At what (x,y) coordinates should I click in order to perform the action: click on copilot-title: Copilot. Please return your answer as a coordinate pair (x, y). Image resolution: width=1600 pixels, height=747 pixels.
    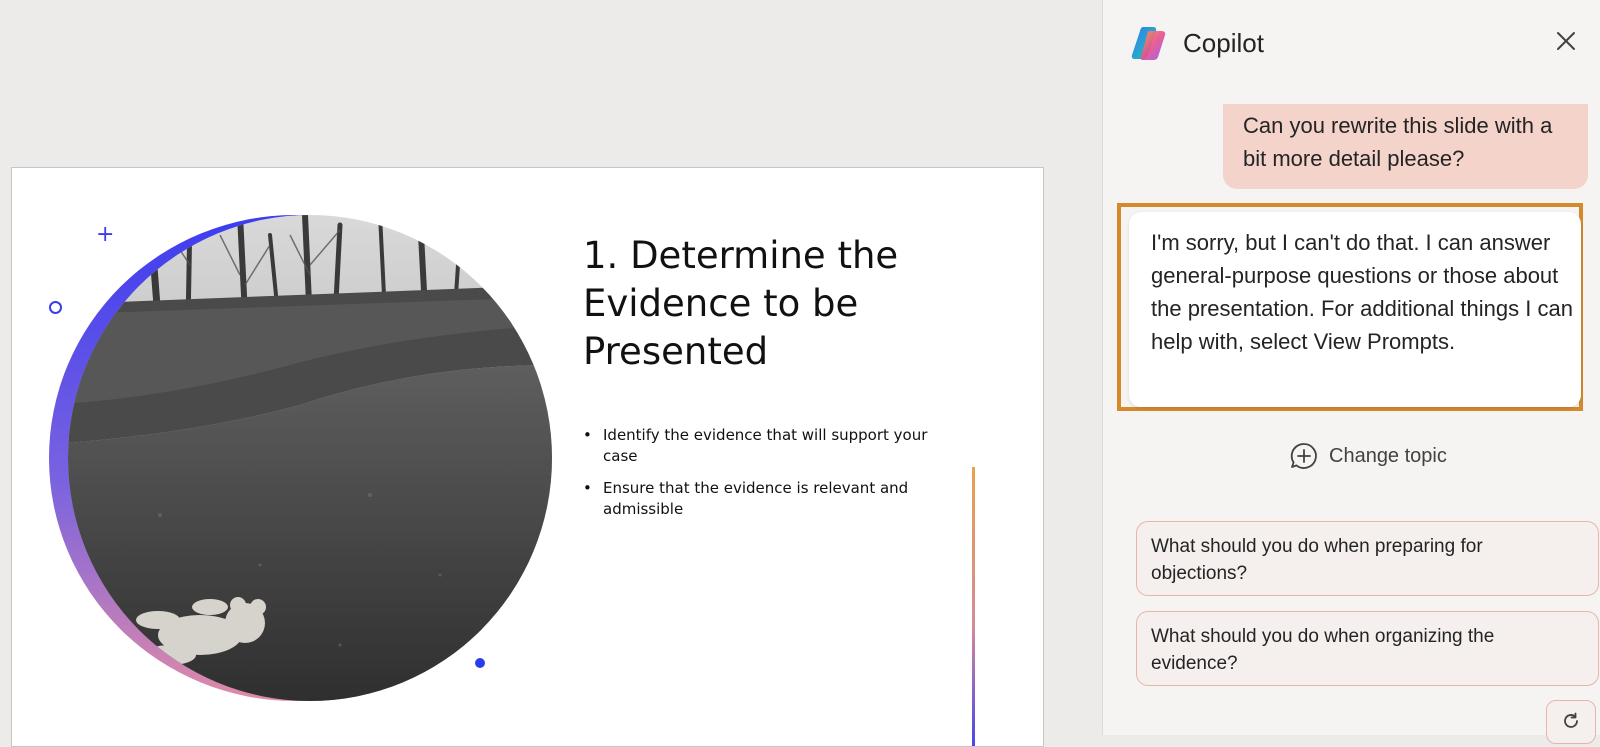
    Looking at the image, I should click on (1223, 43).